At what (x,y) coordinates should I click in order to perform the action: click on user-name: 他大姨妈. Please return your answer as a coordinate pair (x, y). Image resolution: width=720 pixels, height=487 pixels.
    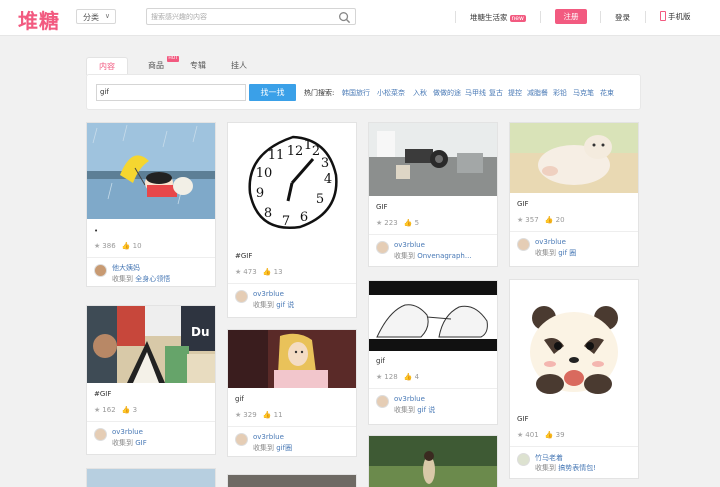
    Looking at the image, I should click on (126, 268).